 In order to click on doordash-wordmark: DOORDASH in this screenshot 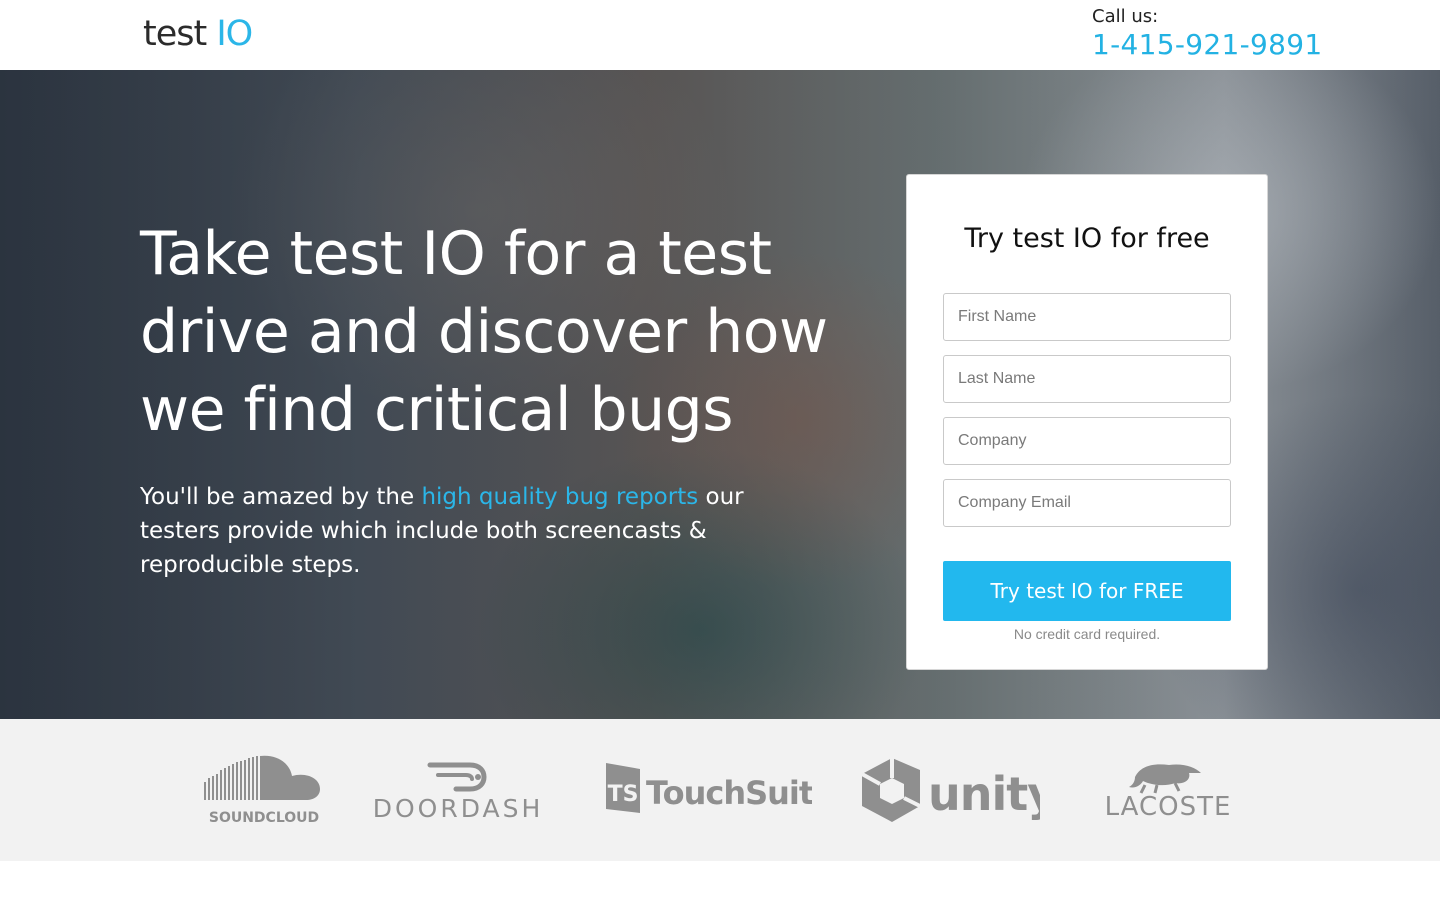, I will do `click(458, 808)`.